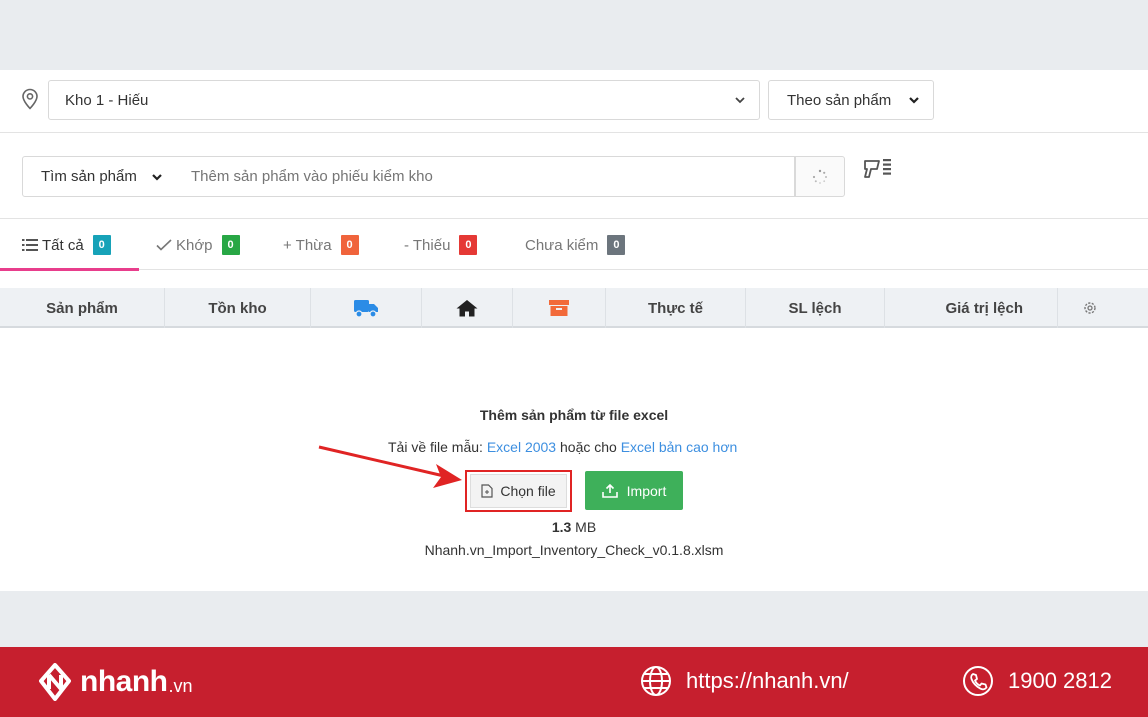  Describe the element at coordinates (815, 308) in the screenshot. I see `column-header-diff-qty: SL lệch` at that location.